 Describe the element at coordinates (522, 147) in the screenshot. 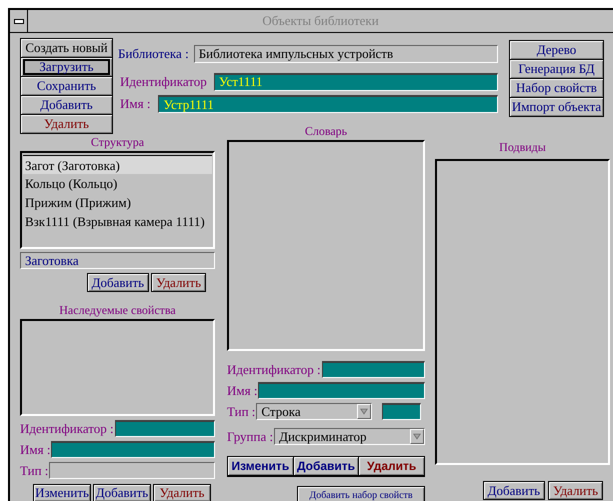

I see `section-title: Подвиды` at that location.